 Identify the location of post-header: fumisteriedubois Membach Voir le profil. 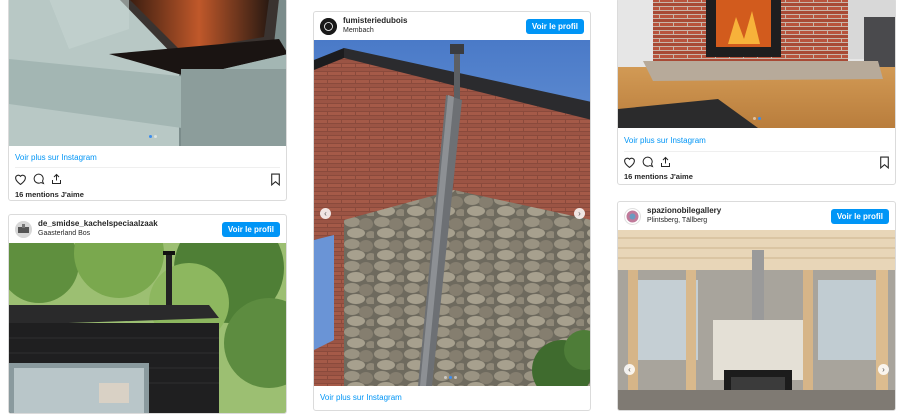
(452, 26).